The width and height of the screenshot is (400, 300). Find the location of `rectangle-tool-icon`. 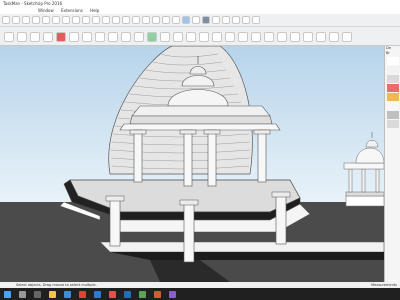

rectangle-tool-icon is located at coordinates (56, 20).